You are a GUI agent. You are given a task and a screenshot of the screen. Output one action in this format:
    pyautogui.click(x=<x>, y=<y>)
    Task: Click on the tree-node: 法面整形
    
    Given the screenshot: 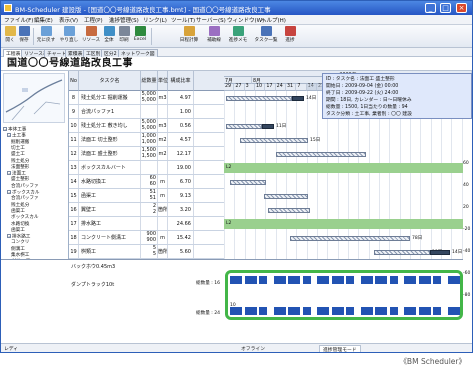 What is the action you would take?
    pyautogui.click(x=20, y=167)
    